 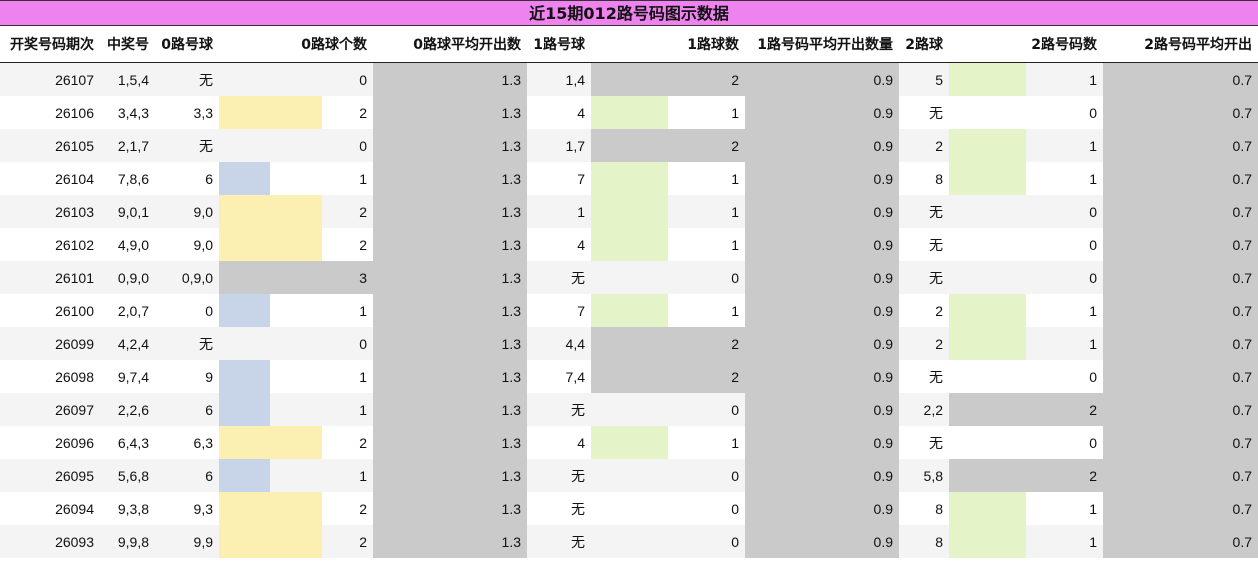 What do you see at coordinates (559, 244) in the screenshot?
I see `cell-one-balls: 4` at bounding box center [559, 244].